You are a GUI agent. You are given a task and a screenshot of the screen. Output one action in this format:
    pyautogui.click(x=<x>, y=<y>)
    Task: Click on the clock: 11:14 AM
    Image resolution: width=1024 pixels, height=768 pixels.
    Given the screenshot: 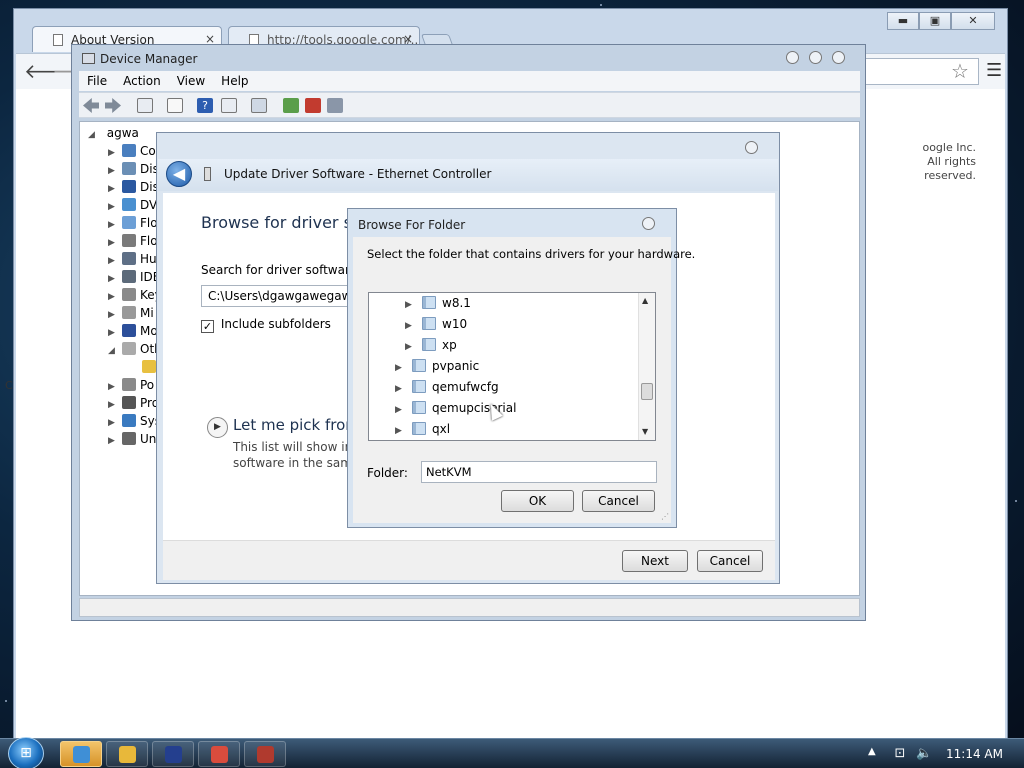 What is the action you would take?
    pyautogui.click(x=974, y=754)
    